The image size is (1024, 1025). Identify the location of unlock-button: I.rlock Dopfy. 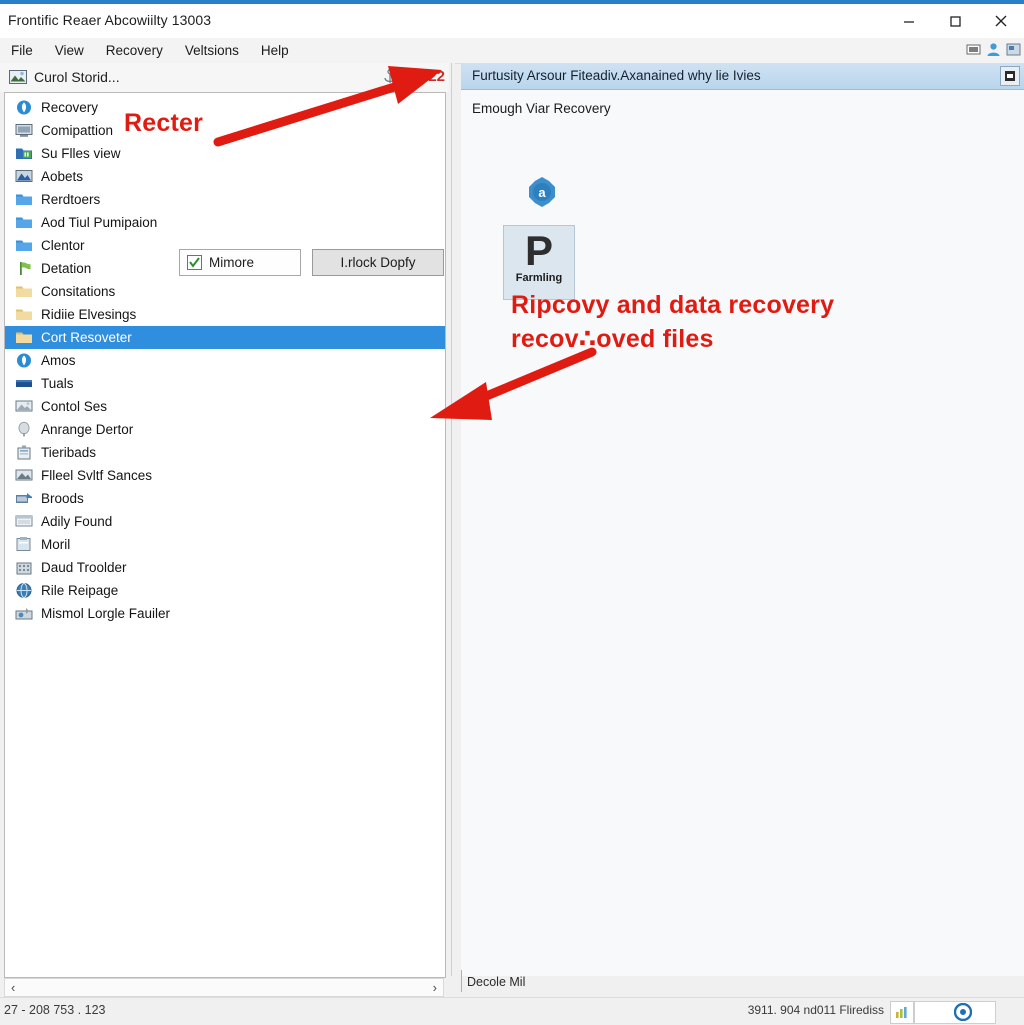
(378, 262).